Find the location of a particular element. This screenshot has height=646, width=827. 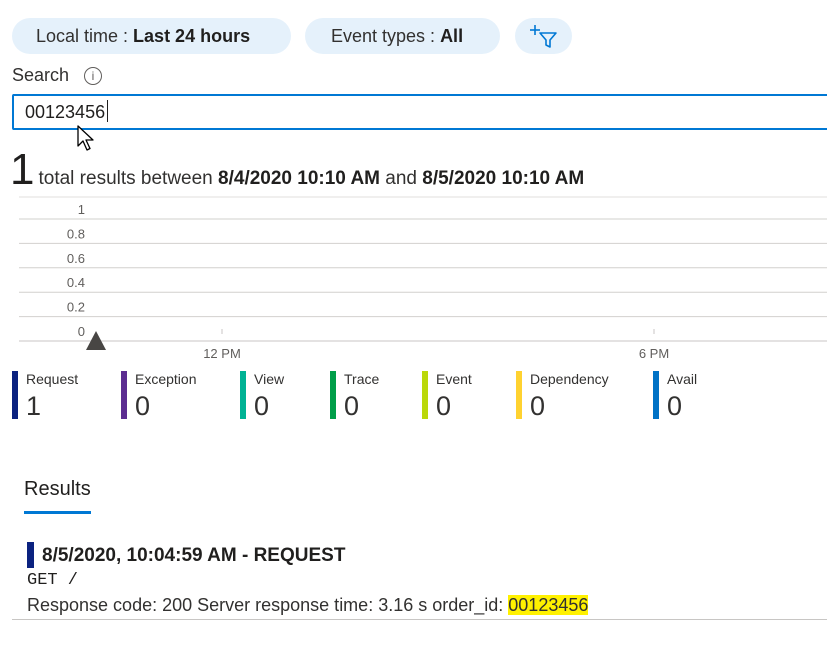

x-tick-label: 12 PM is located at coordinates (222, 353).